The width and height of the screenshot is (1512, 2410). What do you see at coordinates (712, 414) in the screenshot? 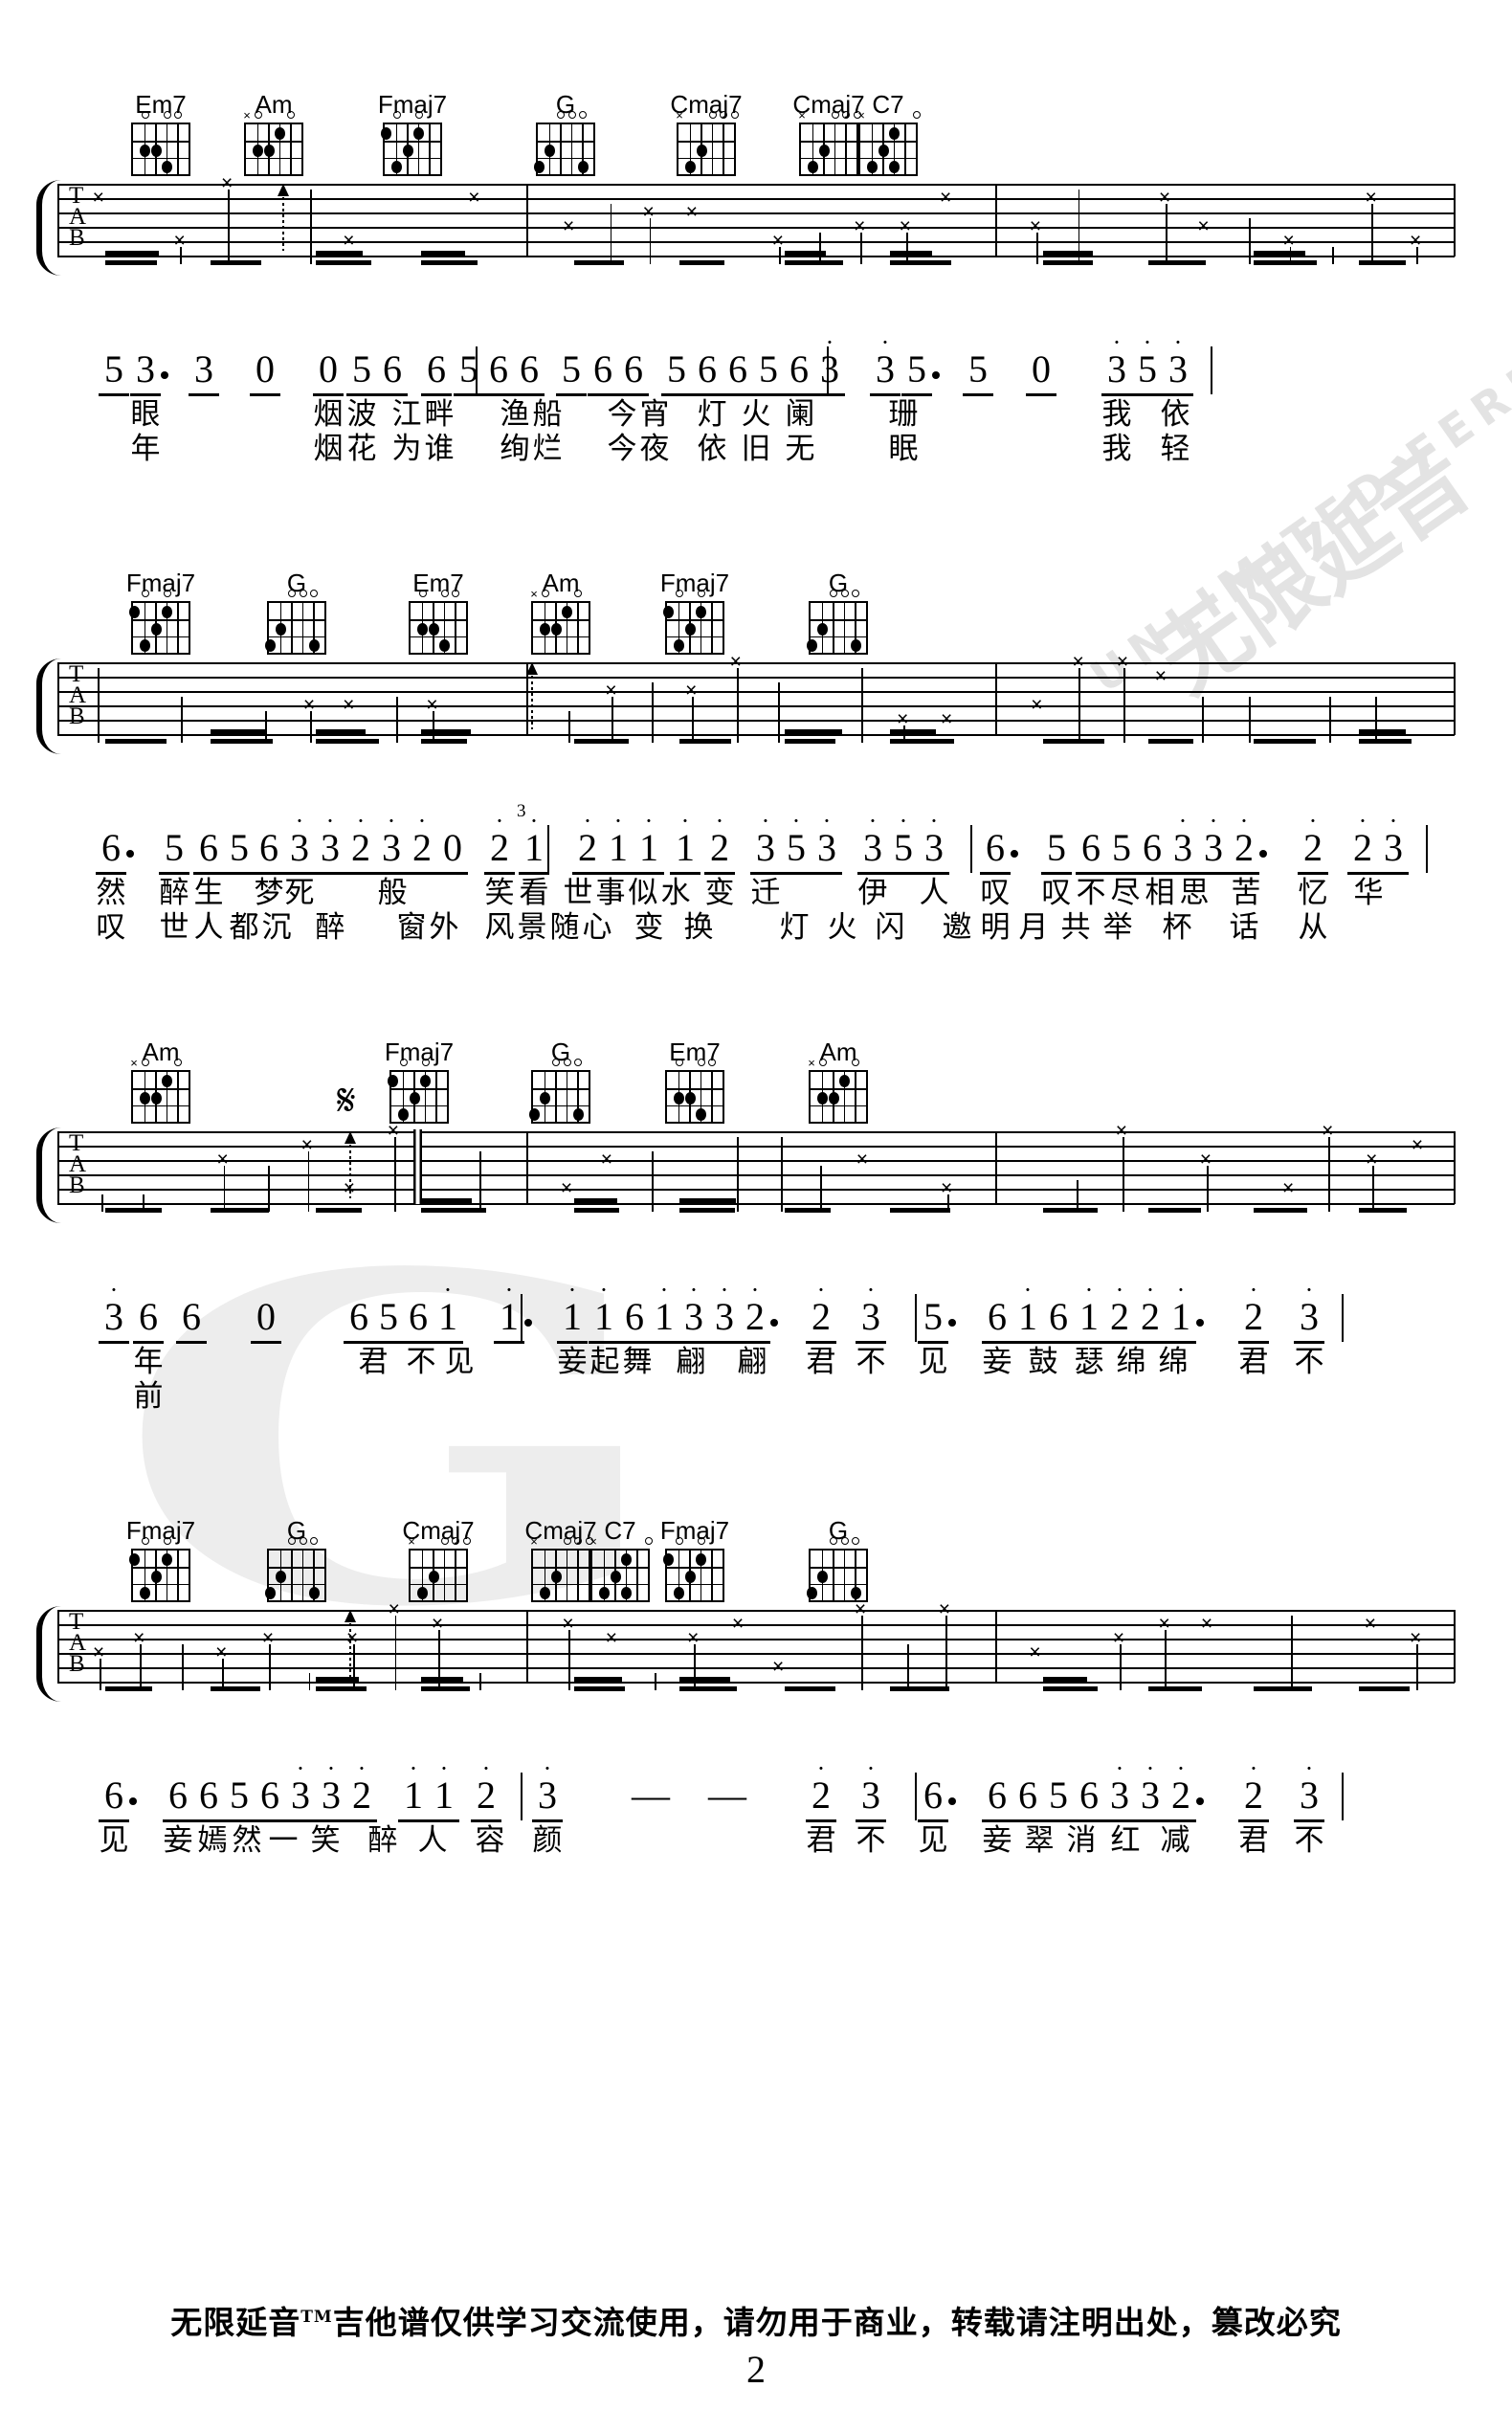
I see `lyric-character: 灯` at bounding box center [712, 414].